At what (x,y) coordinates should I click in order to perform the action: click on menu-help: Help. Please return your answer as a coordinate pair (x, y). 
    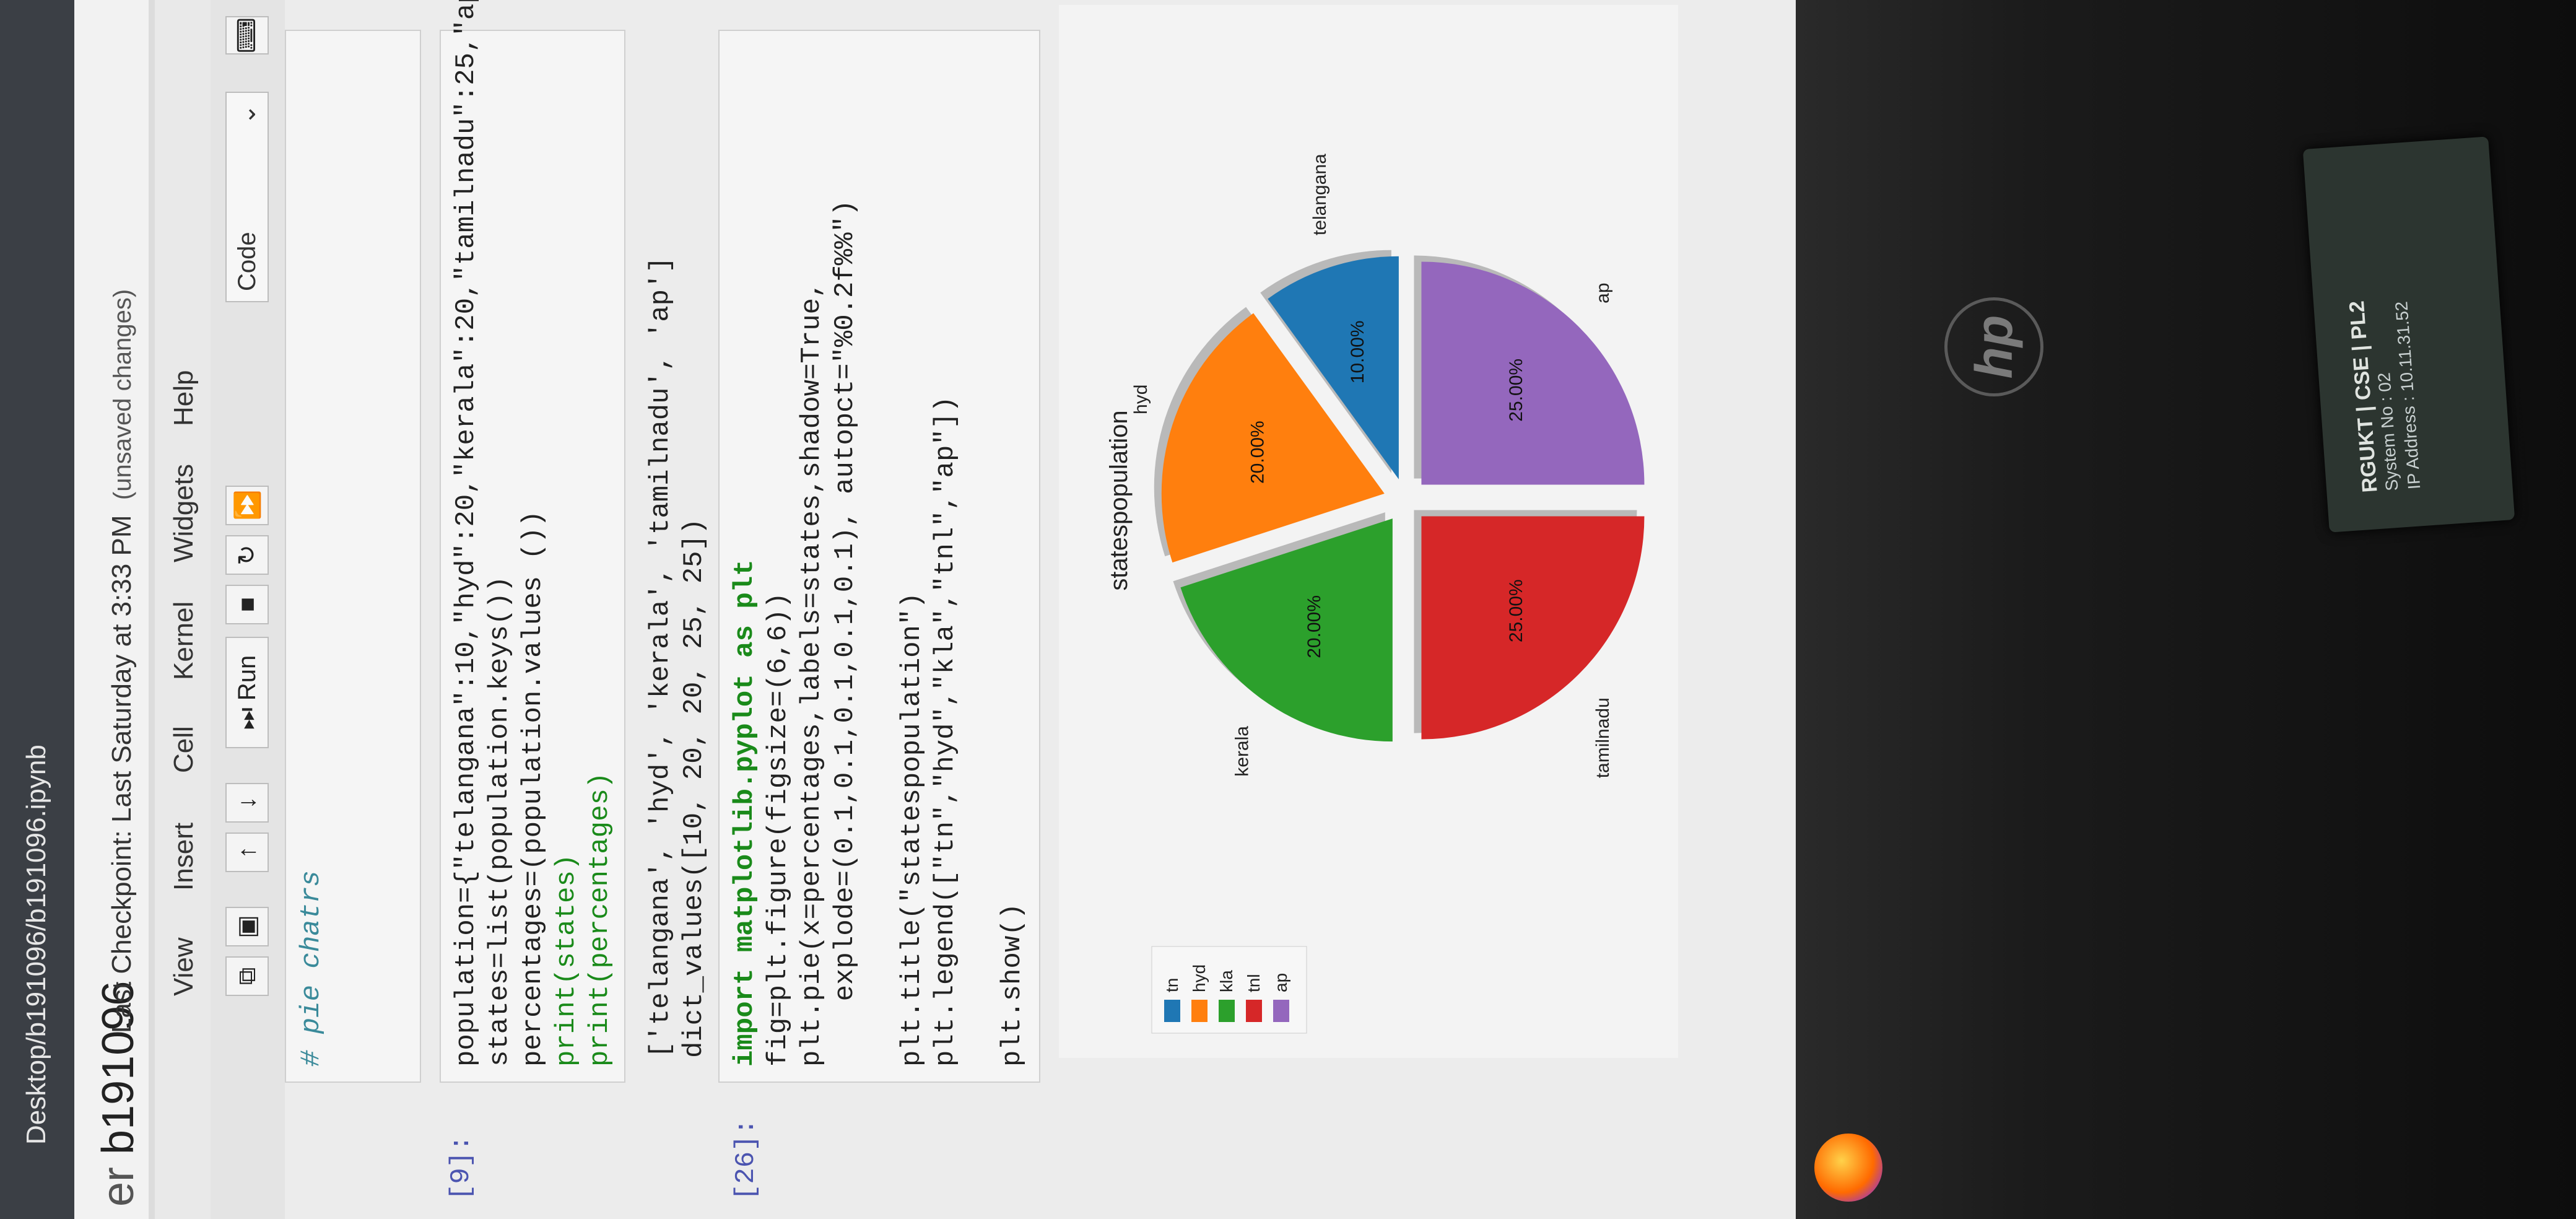
    Looking at the image, I should click on (183, 398).